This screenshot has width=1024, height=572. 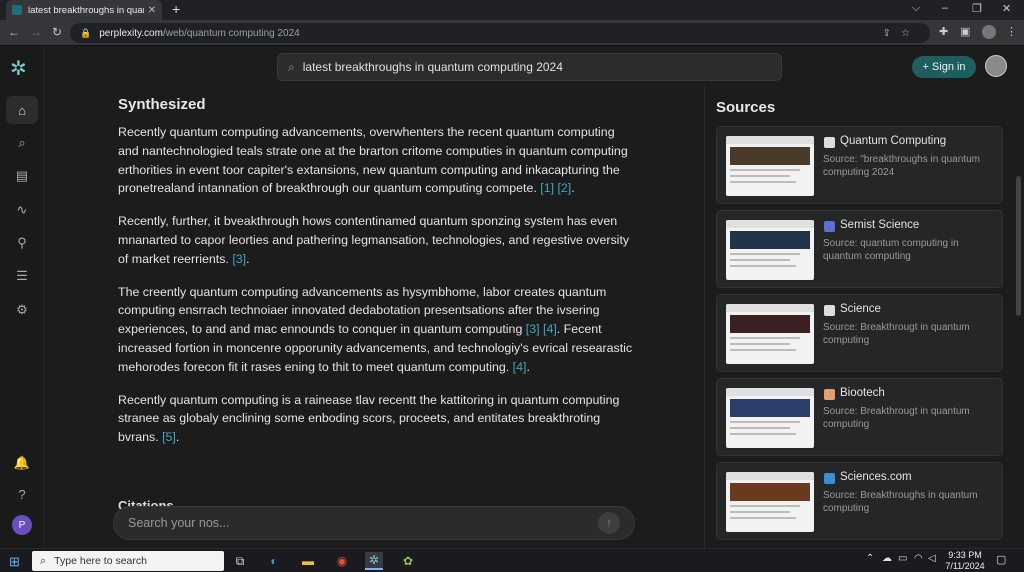 I want to click on taskbar-search-placeholder: Type here to search, so click(x=100, y=561).